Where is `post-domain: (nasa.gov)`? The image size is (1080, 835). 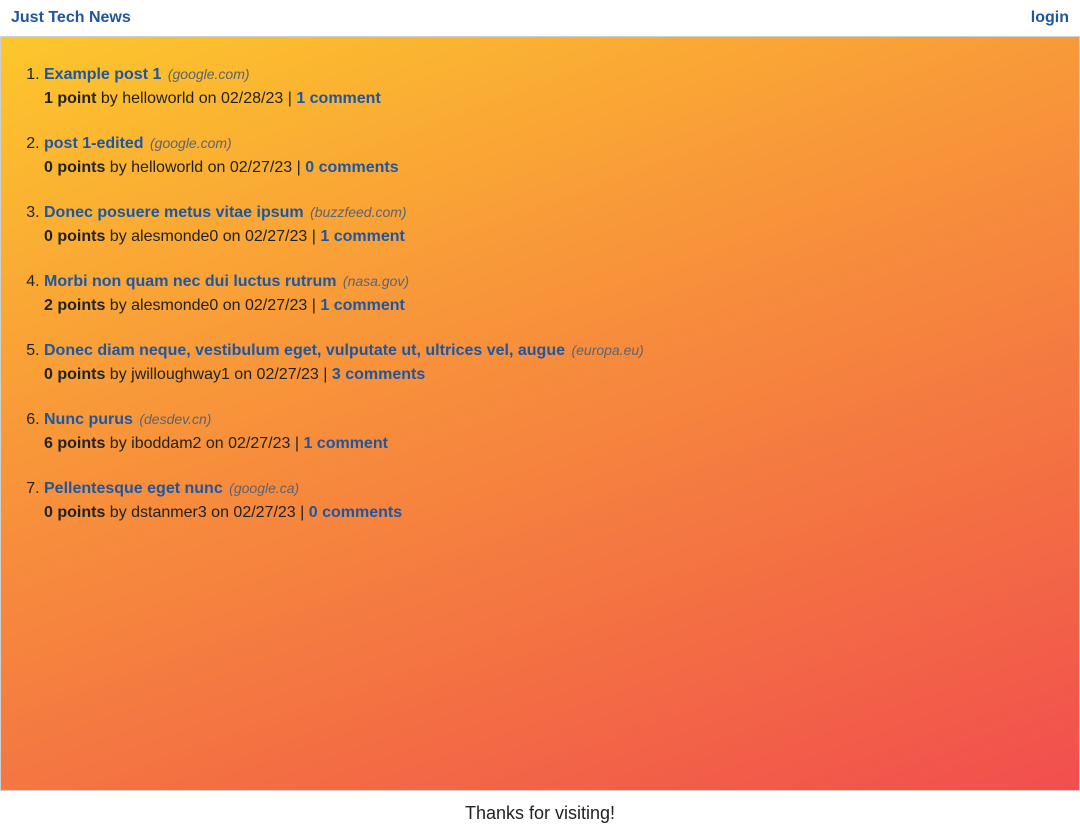
post-domain: (nasa.gov) is located at coordinates (376, 281).